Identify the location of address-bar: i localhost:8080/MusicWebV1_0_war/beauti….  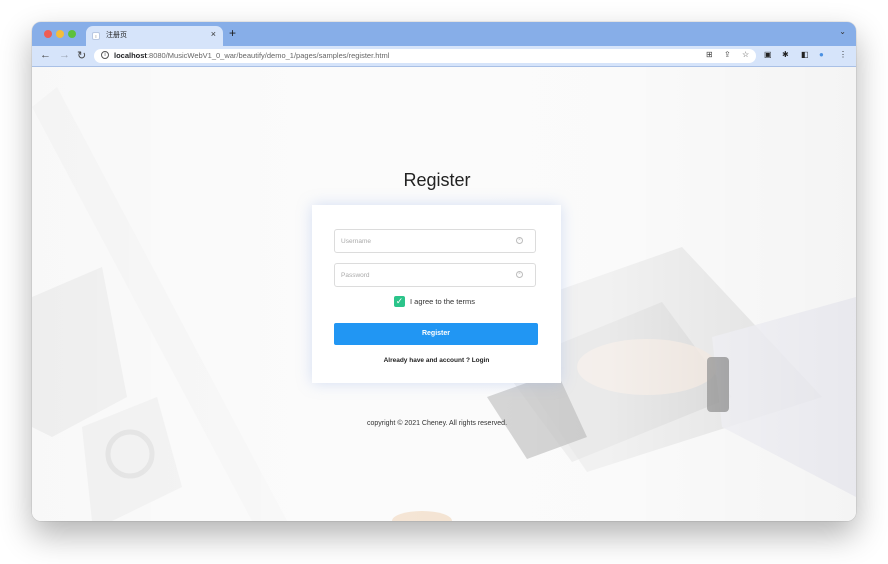
(425, 56).